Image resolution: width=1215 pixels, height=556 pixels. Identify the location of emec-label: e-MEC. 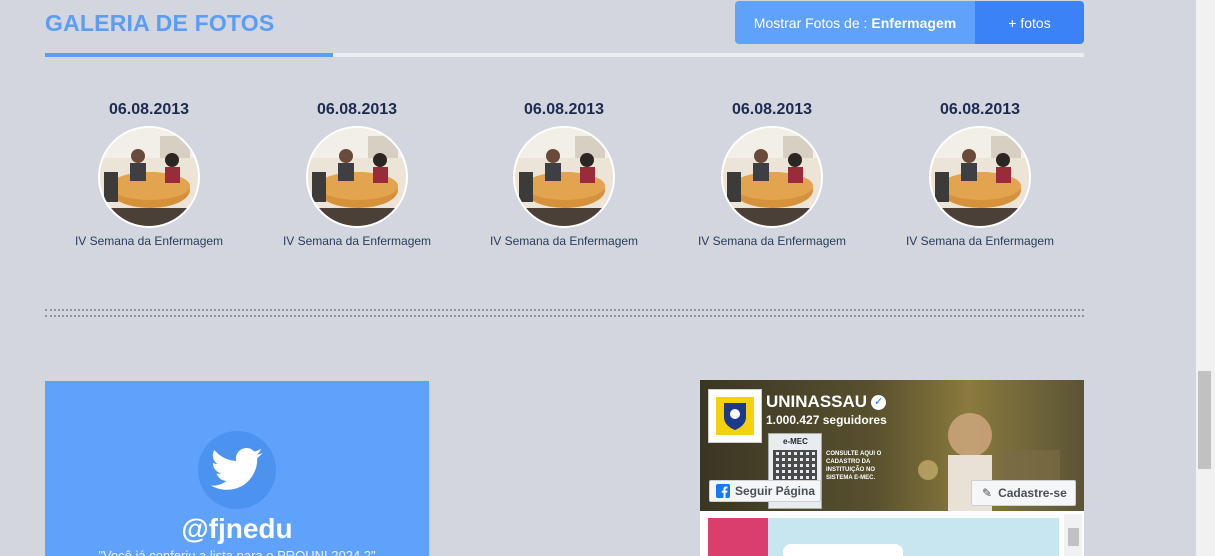
(795, 441).